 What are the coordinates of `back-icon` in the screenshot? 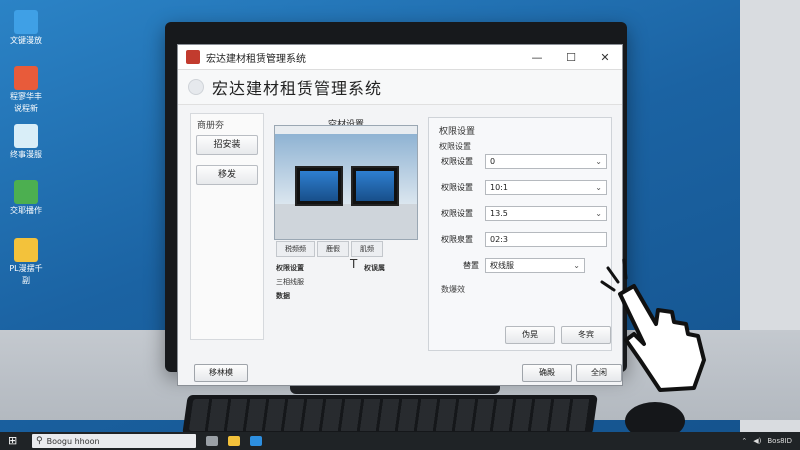 It's located at (196, 87).